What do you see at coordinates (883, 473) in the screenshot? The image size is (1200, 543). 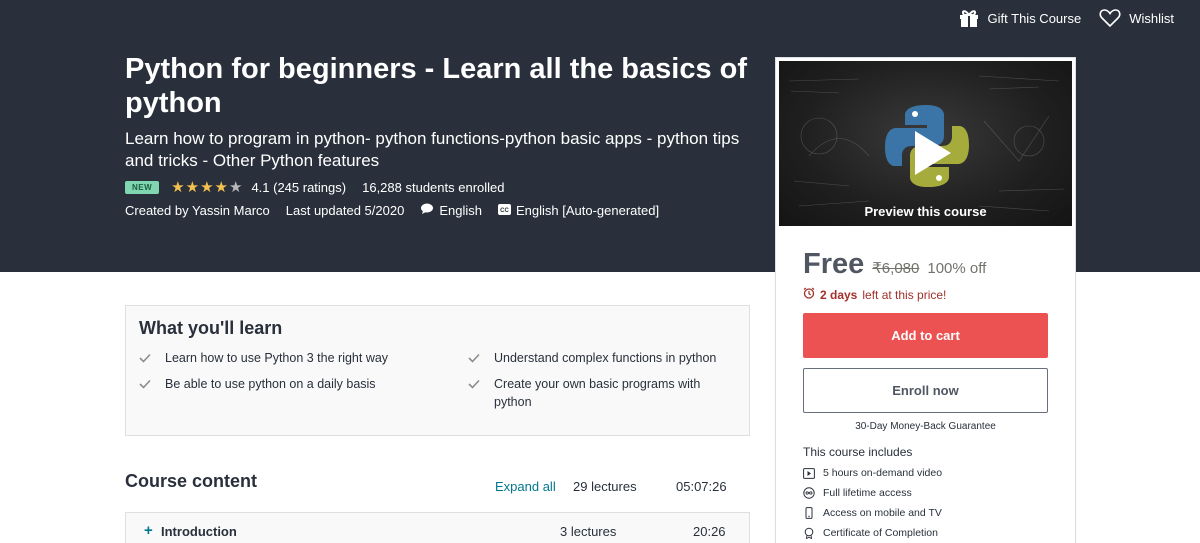 I see `include-label: 5 hours on-demand video` at bounding box center [883, 473].